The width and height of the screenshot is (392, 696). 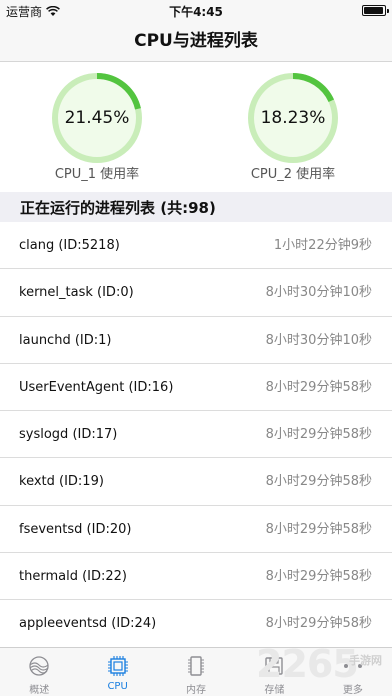 What do you see at coordinates (293, 174) in the screenshot?
I see `cpu2-label: CPU_2 使用率` at bounding box center [293, 174].